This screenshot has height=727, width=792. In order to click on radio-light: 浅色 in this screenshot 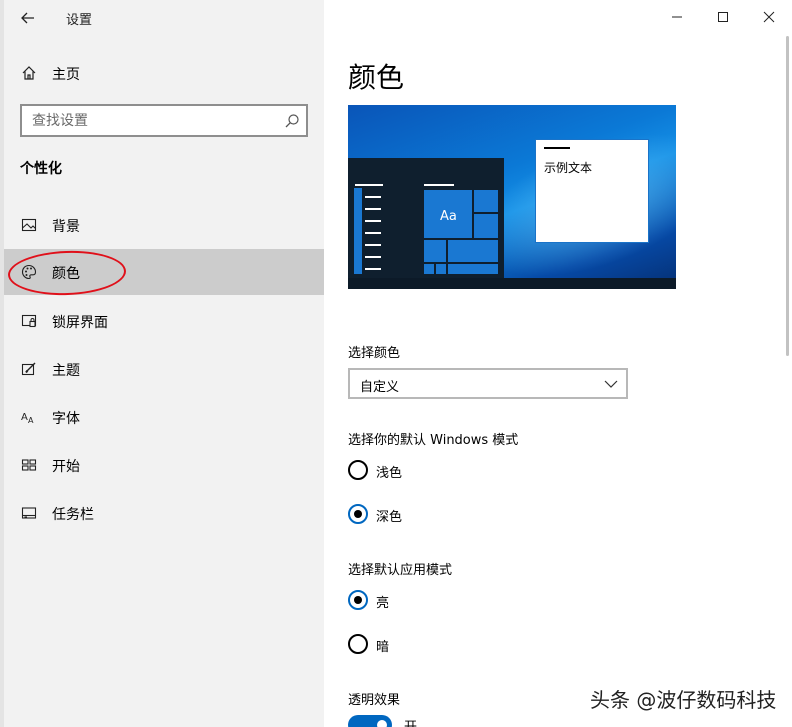, I will do `click(408, 470)`.